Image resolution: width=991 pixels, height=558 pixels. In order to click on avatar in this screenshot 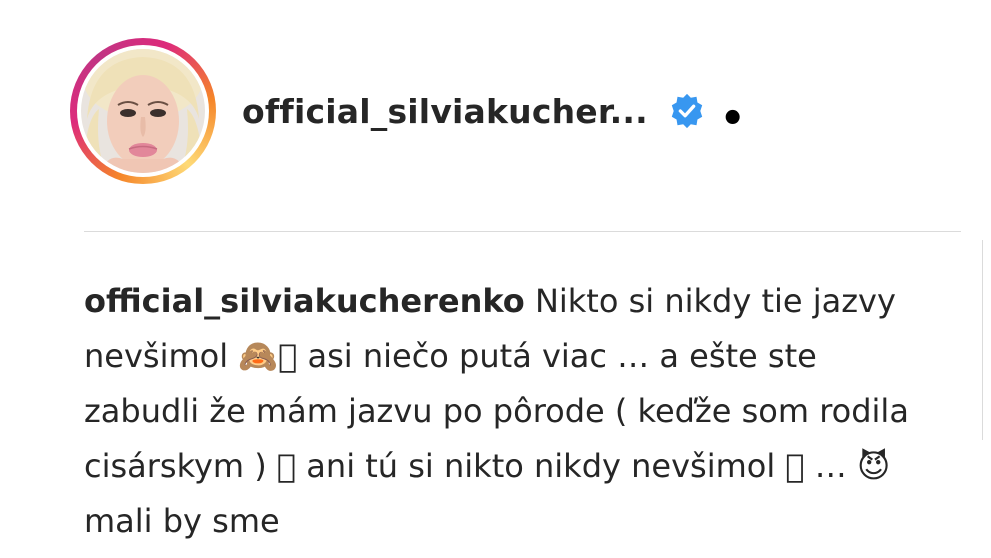, I will do `click(143, 111)`.